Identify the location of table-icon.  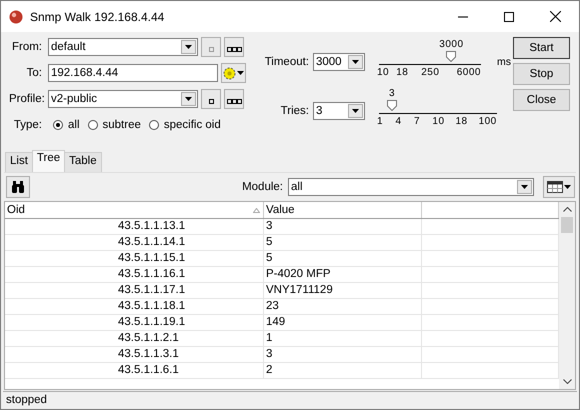
(555, 187).